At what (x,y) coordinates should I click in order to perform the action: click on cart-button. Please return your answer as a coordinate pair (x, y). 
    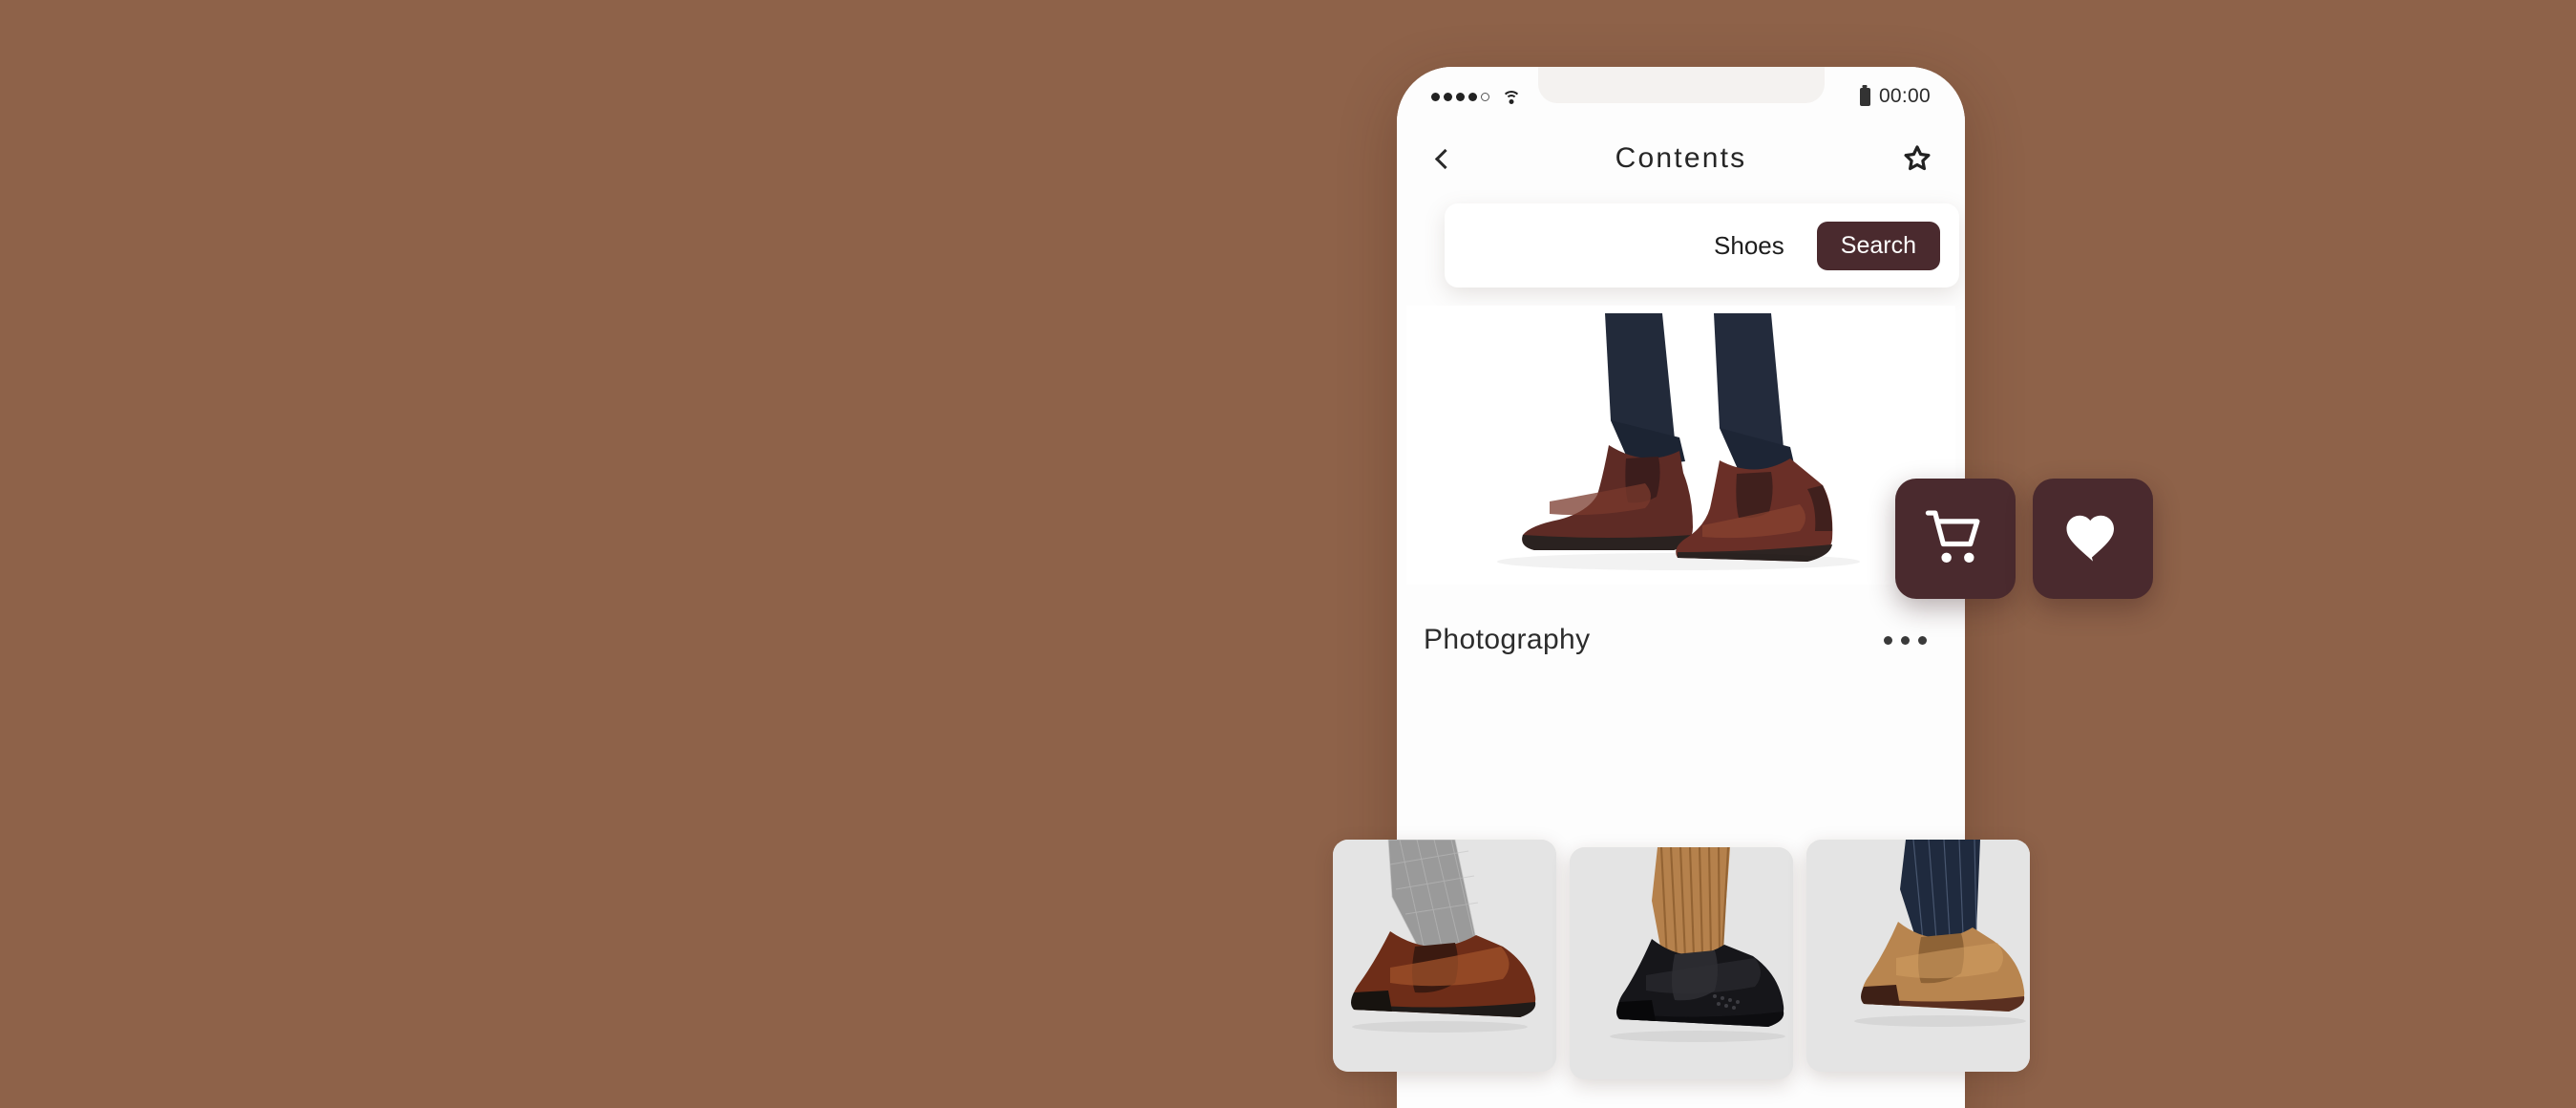
    Looking at the image, I should click on (1955, 539).